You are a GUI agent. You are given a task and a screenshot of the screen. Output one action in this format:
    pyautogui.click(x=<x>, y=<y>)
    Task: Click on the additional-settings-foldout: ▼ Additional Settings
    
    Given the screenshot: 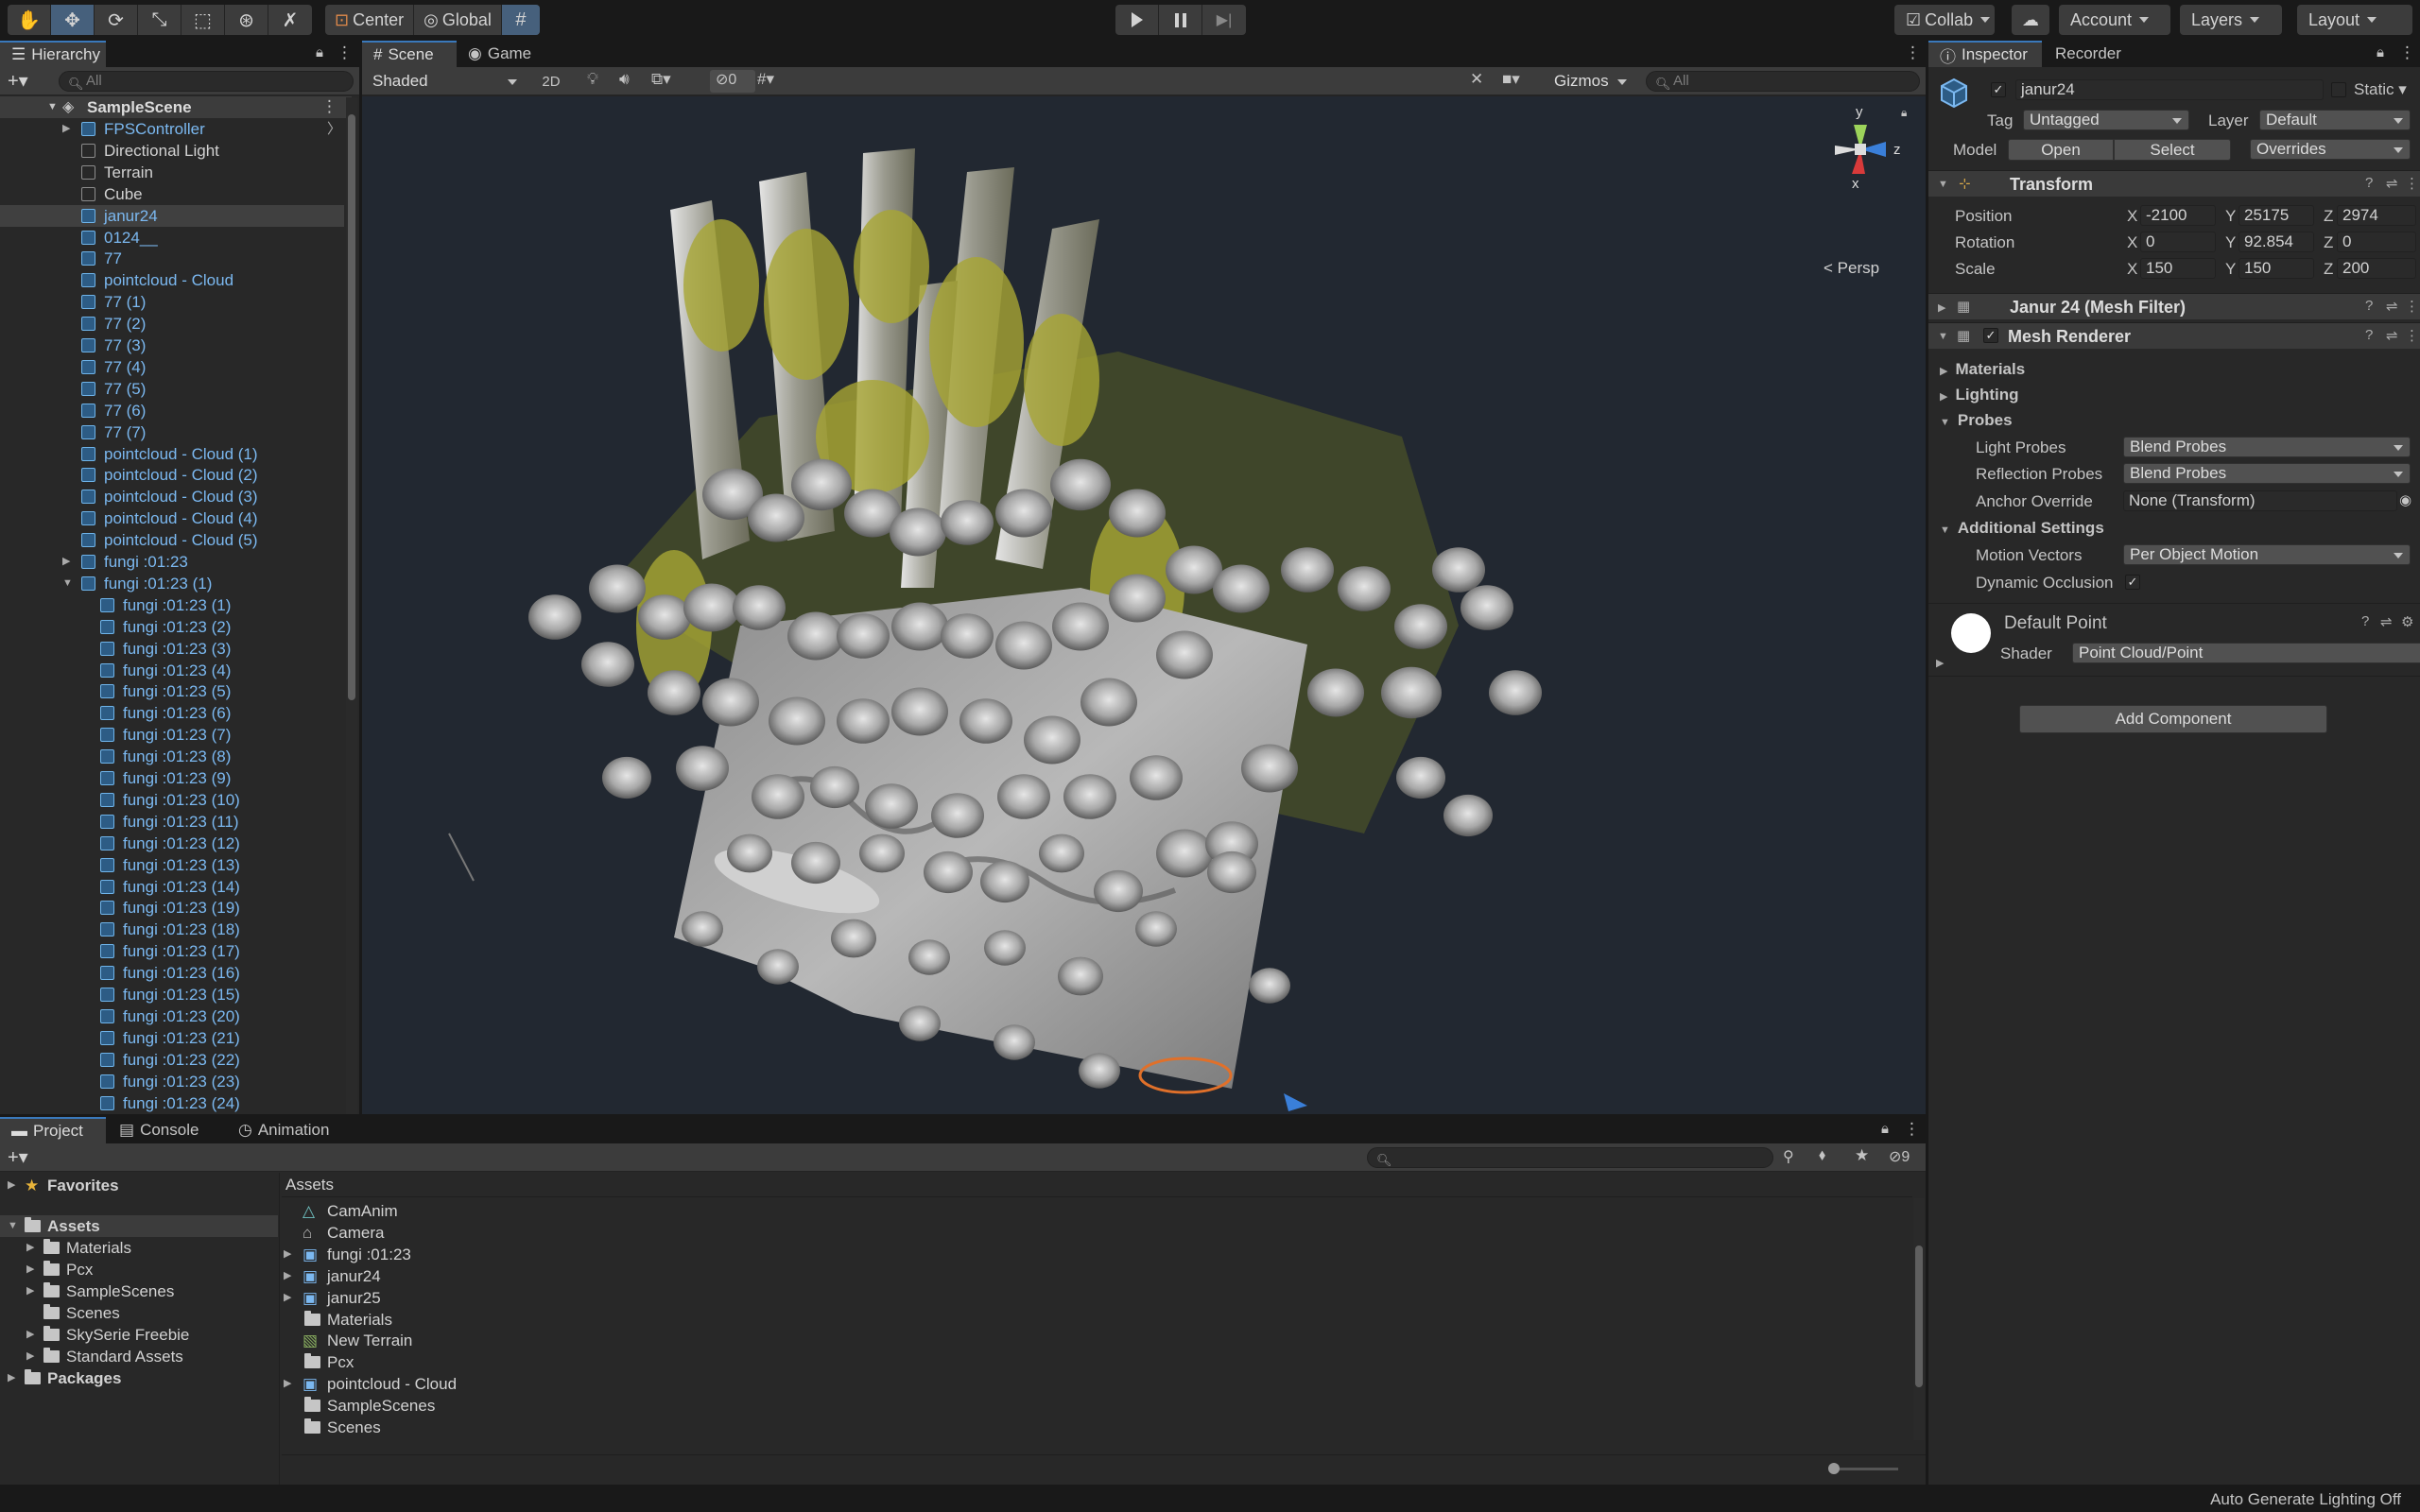 What is the action you would take?
    pyautogui.click(x=2022, y=528)
    